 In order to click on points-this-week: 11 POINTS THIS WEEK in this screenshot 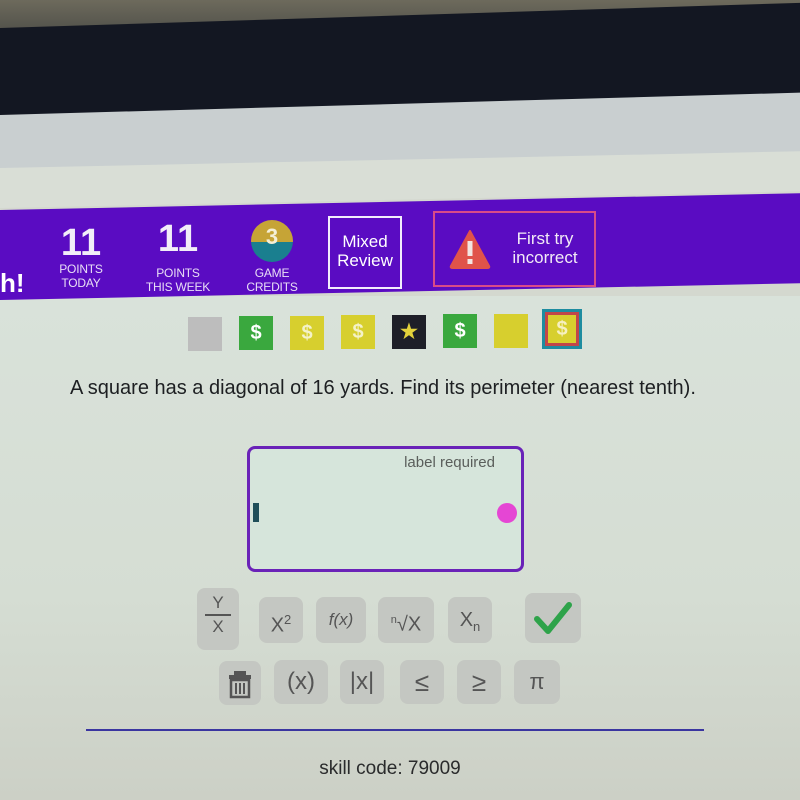, I will do `click(178, 257)`.